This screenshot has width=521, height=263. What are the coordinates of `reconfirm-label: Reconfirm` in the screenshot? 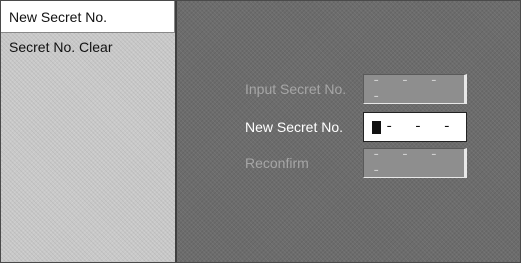 It's located at (277, 163).